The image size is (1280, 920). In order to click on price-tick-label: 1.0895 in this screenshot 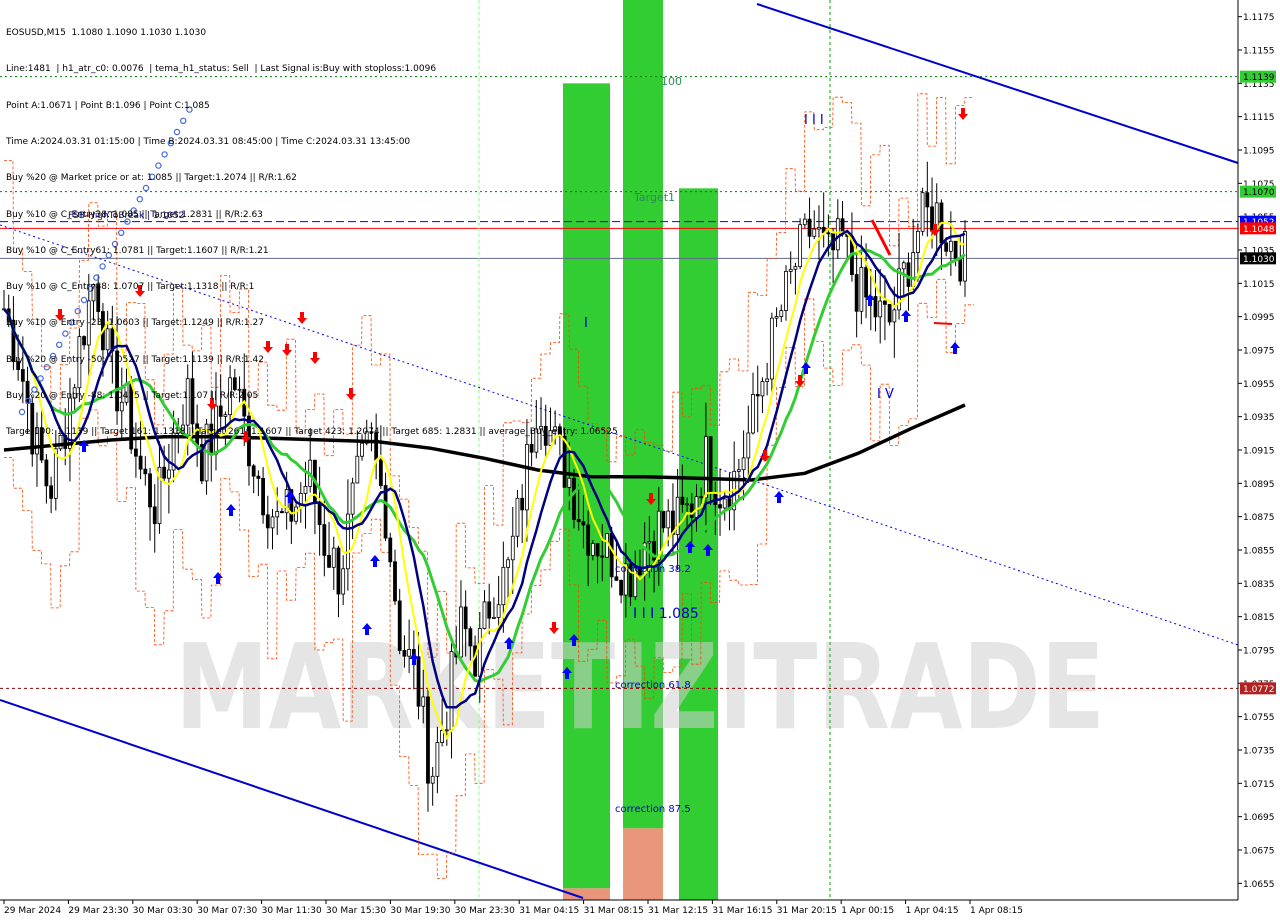, I will do `click(1259, 485)`.